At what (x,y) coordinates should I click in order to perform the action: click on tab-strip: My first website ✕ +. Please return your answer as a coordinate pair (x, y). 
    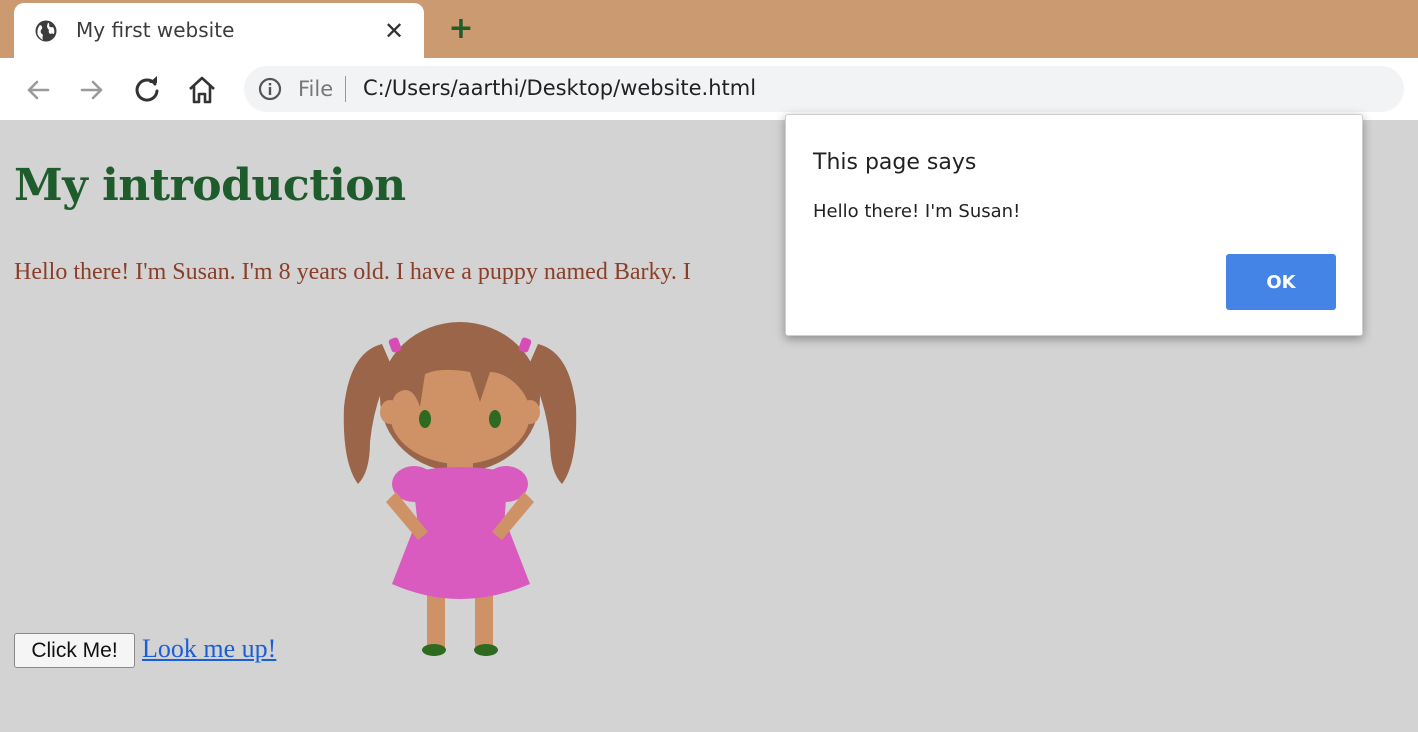
    Looking at the image, I should click on (709, 29).